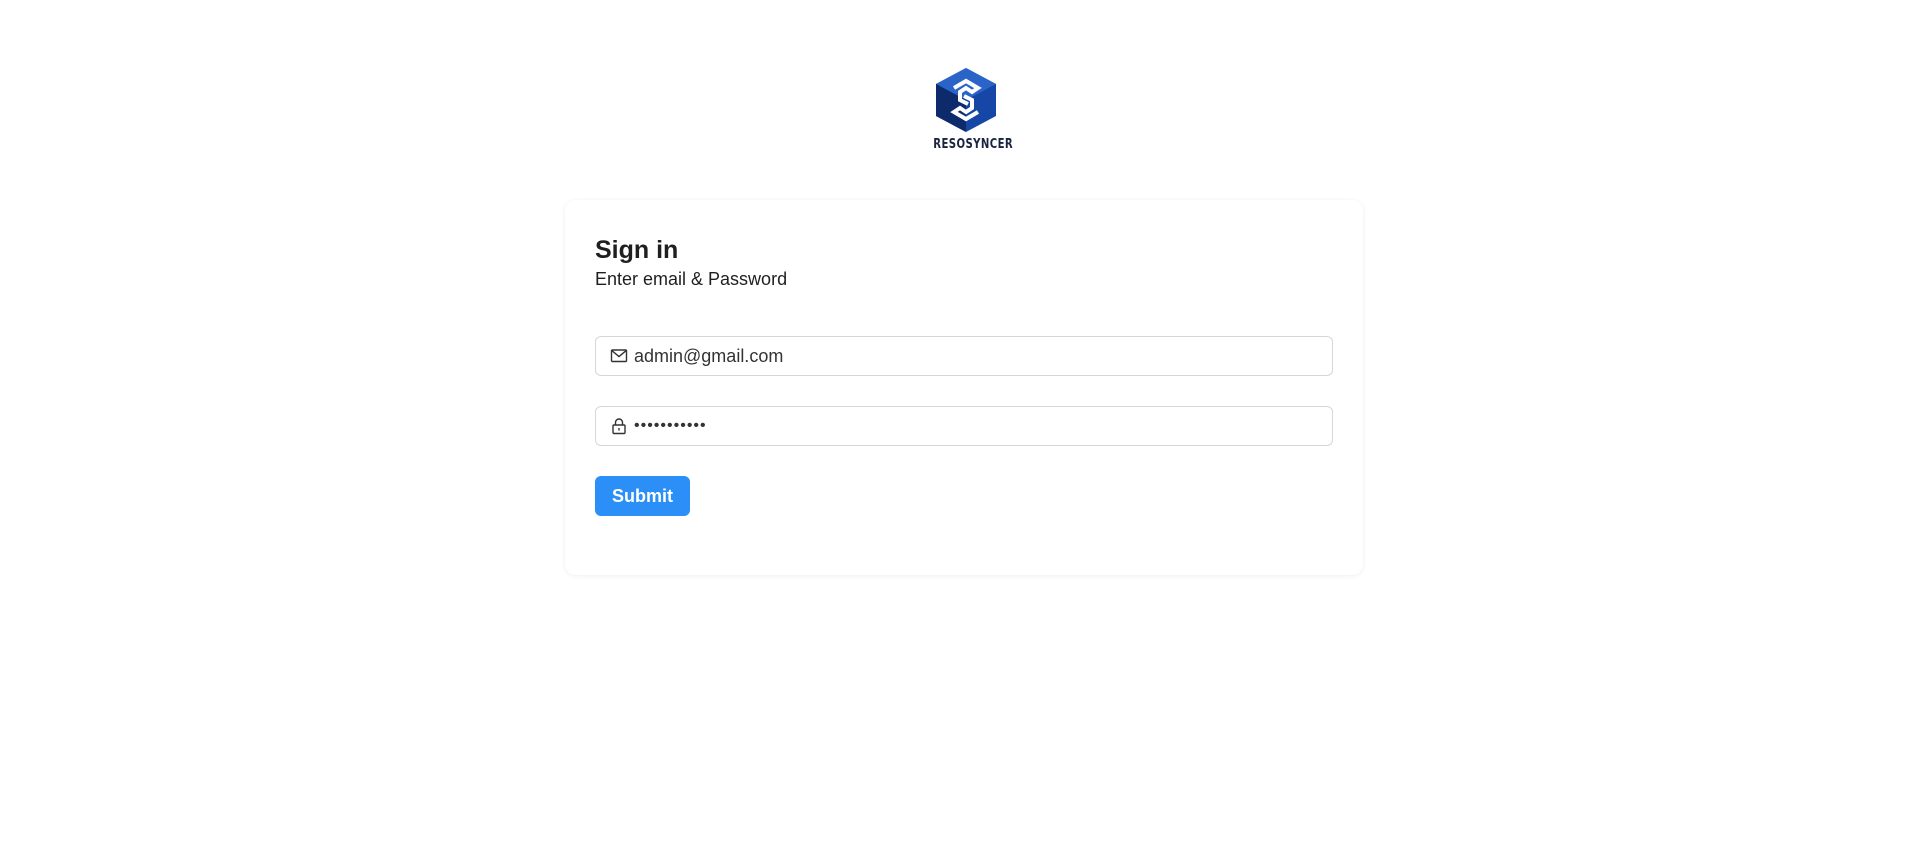 The image size is (1920, 864). What do you see at coordinates (973, 144) in the screenshot?
I see `brand-name: RESOSYNCER` at bounding box center [973, 144].